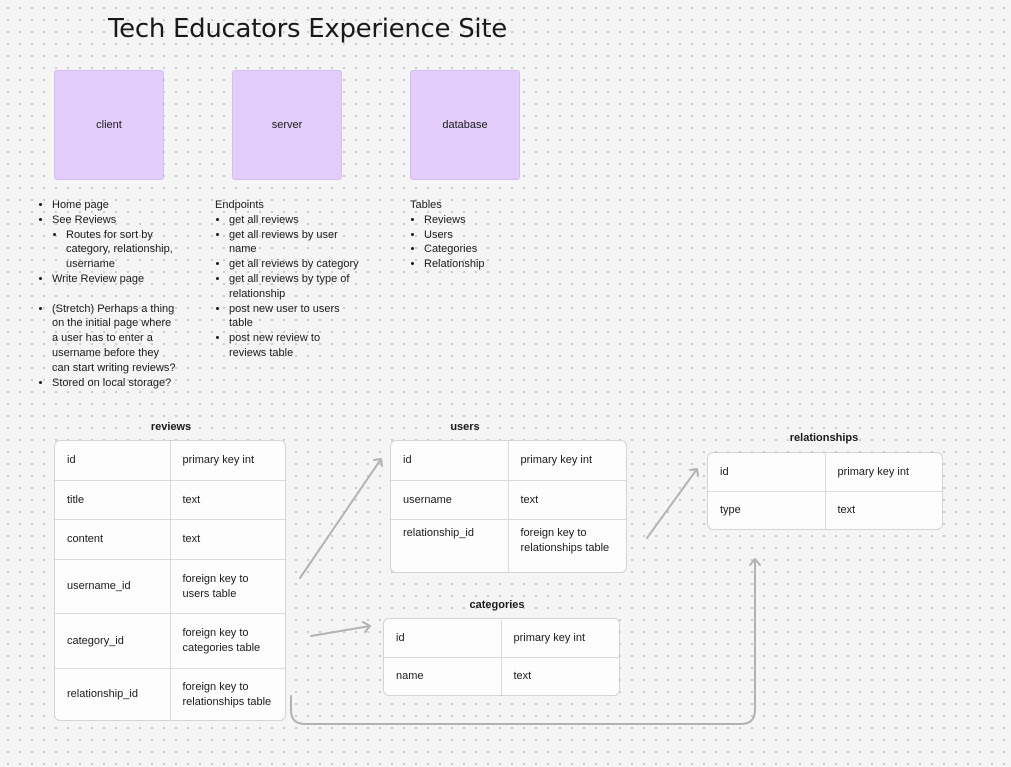  What do you see at coordinates (824, 438) in the screenshot?
I see `relationships-table-title: relationships` at bounding box center [824, 438].